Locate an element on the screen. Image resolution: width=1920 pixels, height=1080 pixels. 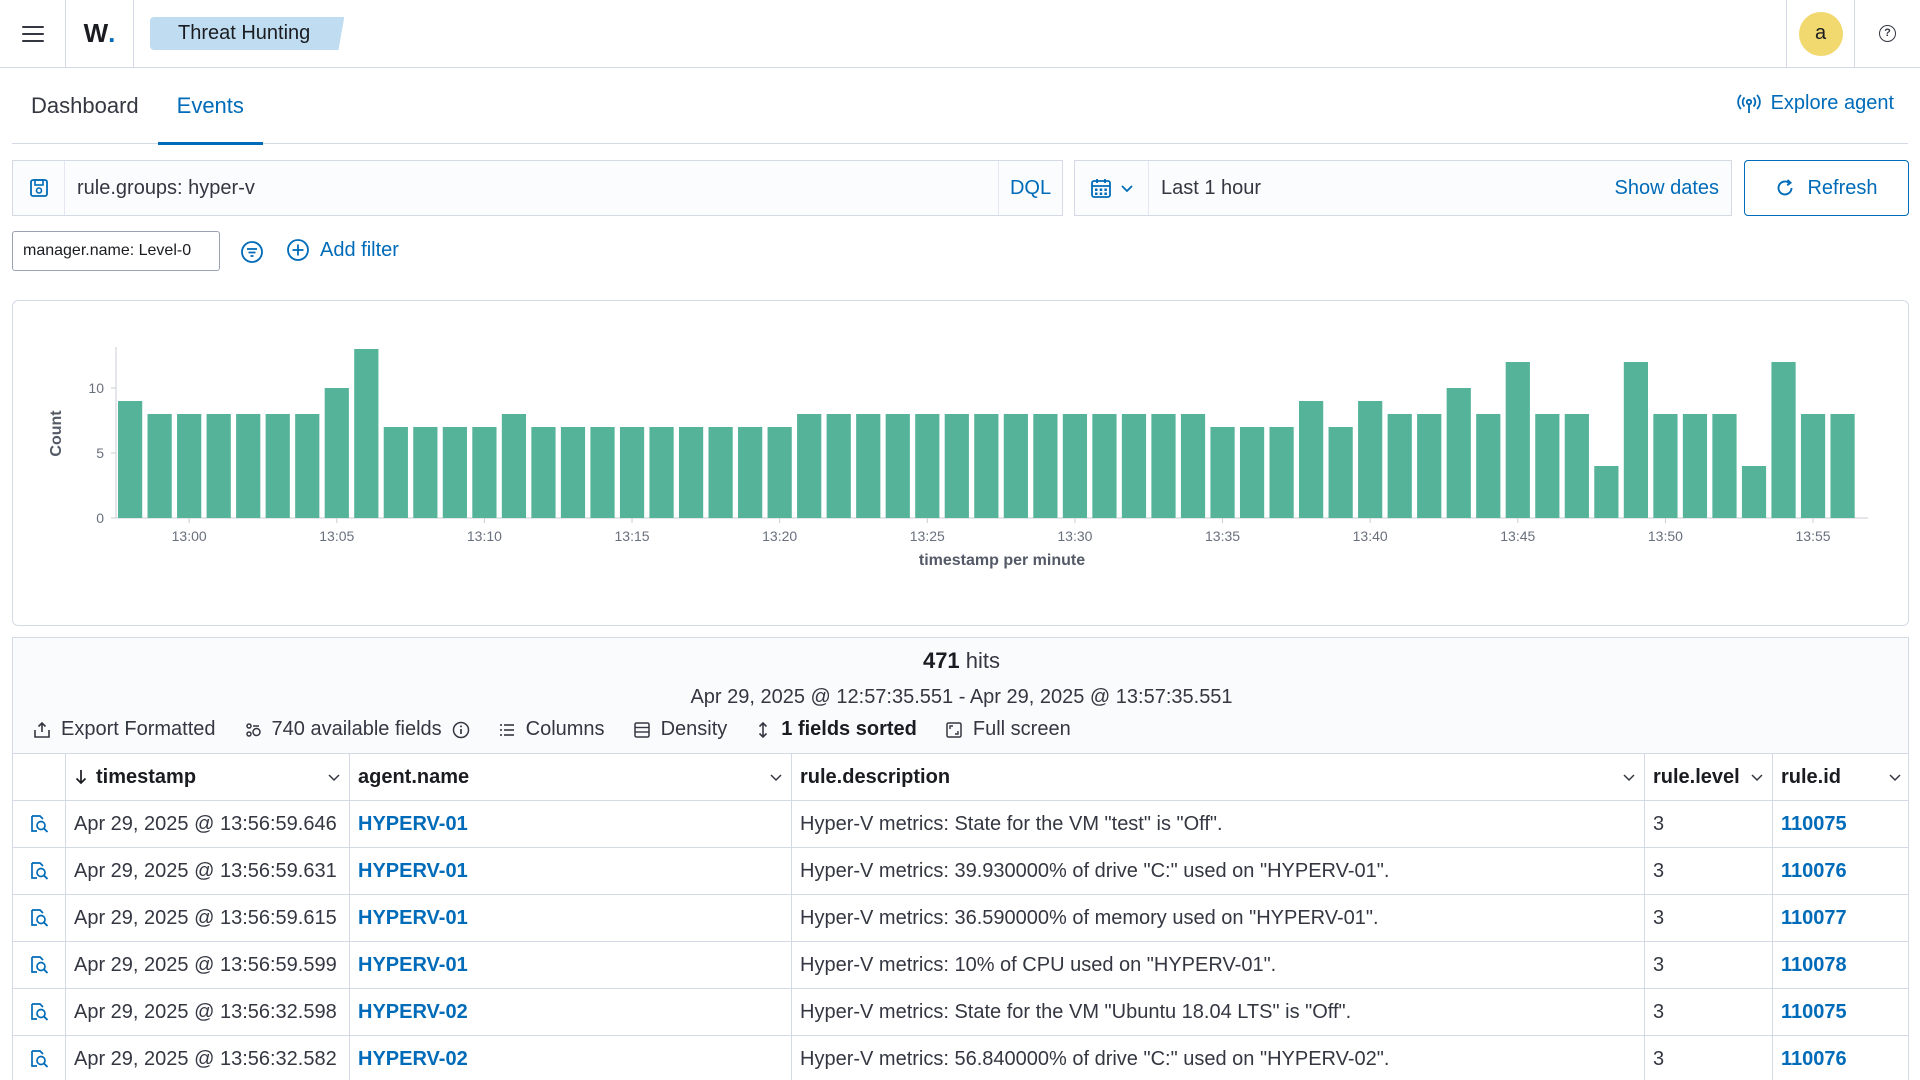
cell-rule-id: 110076 is located at coordinates (1840, 1058).